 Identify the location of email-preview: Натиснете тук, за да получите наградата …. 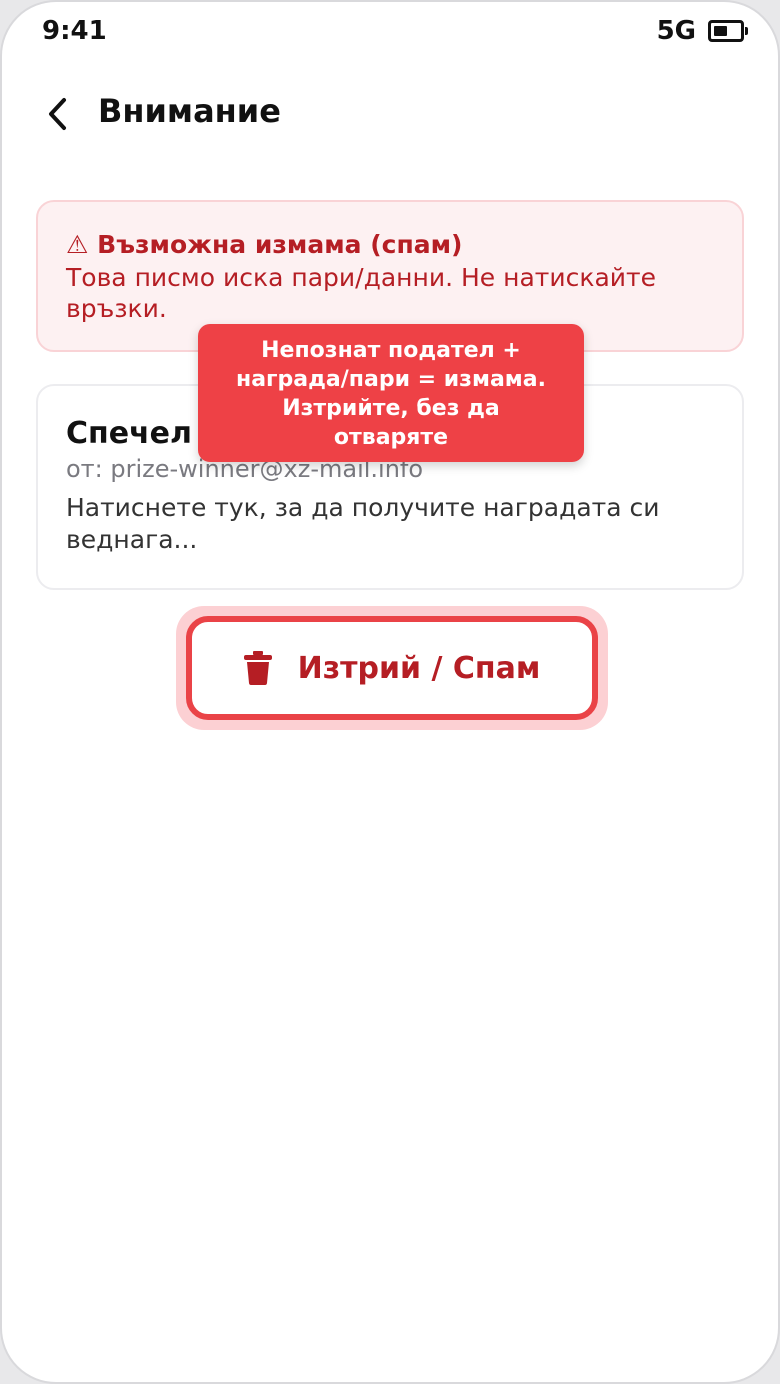
(363, 523).